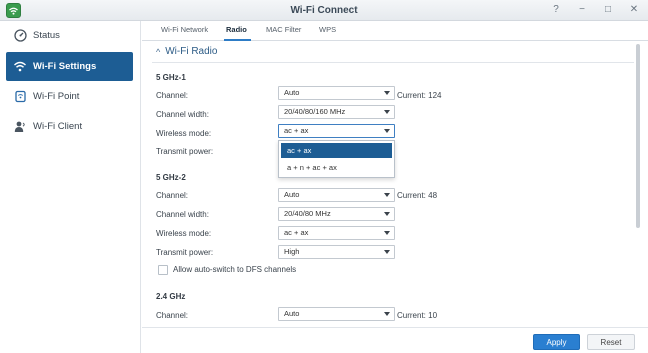 The image size is (648, 353). What do you see at coordinates (292, 251) in the screenshot?
I see `select-value: High` at bounding box center [292, 251].